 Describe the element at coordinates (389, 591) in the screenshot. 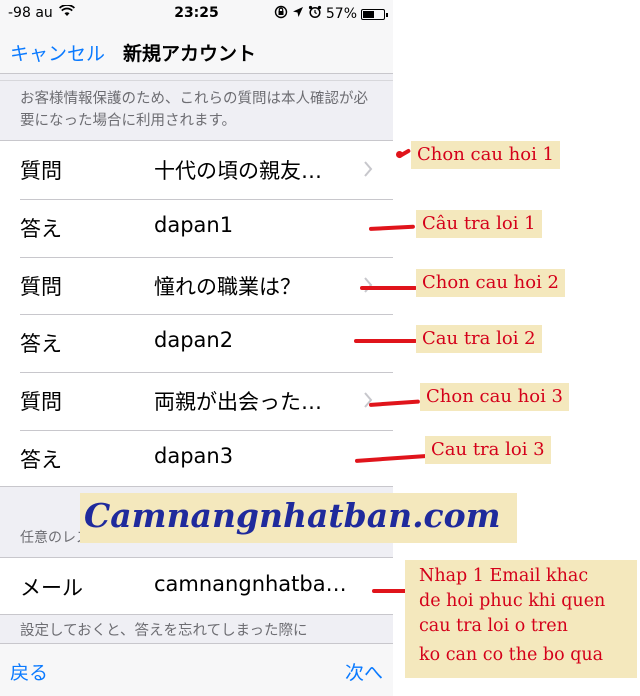

I see `annotation-arrow-email` at that location.